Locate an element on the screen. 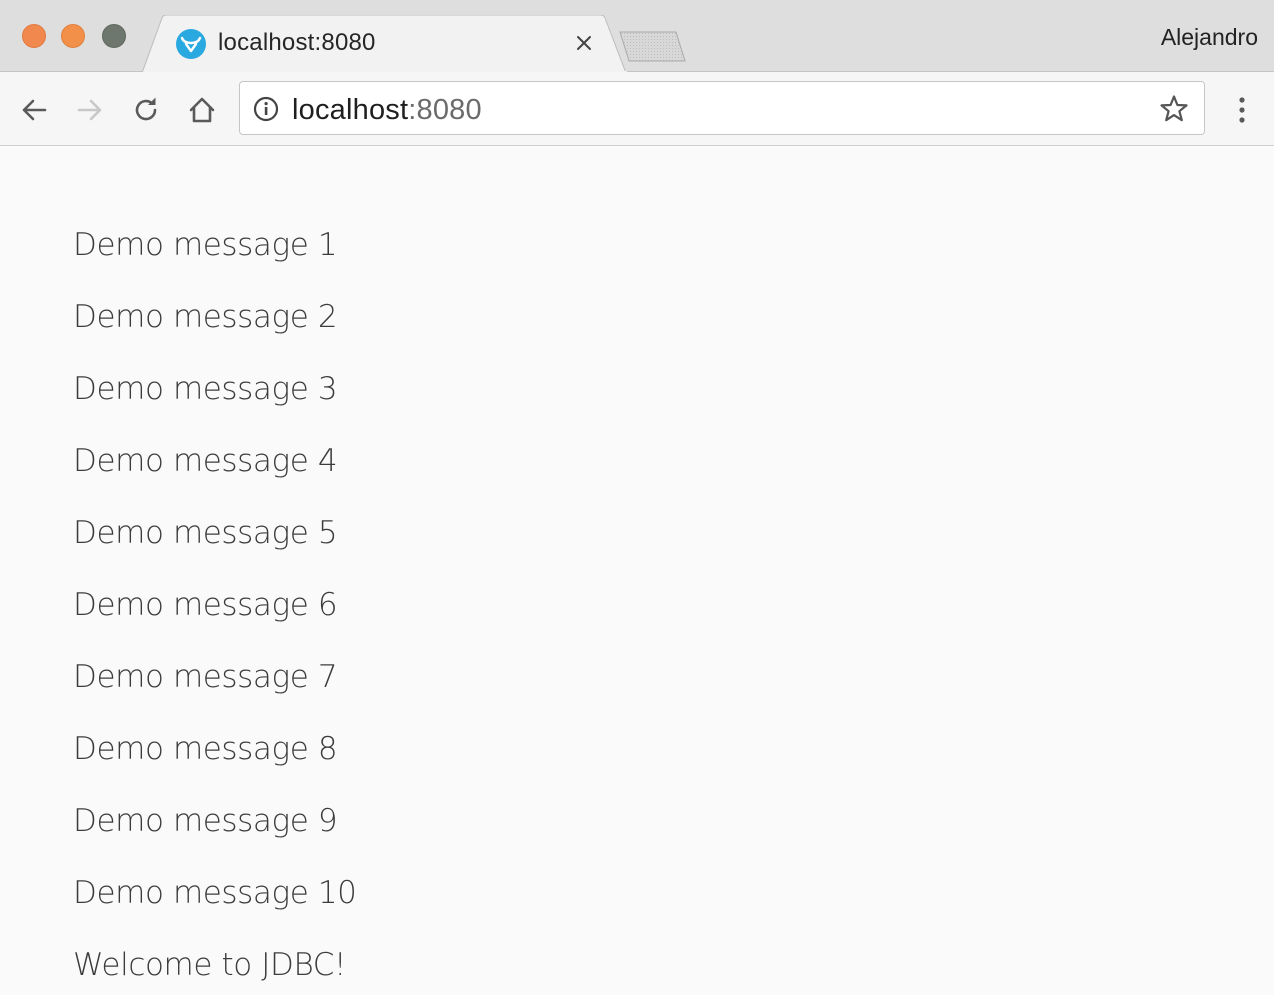  list-item: Demo message 9 is located at coordinates (205, 821).